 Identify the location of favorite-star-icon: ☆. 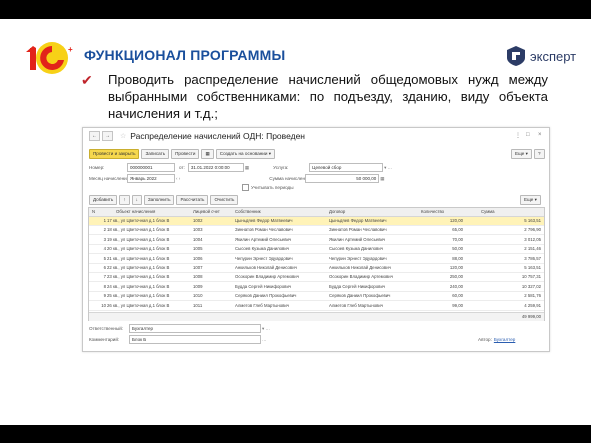
(123, 136).